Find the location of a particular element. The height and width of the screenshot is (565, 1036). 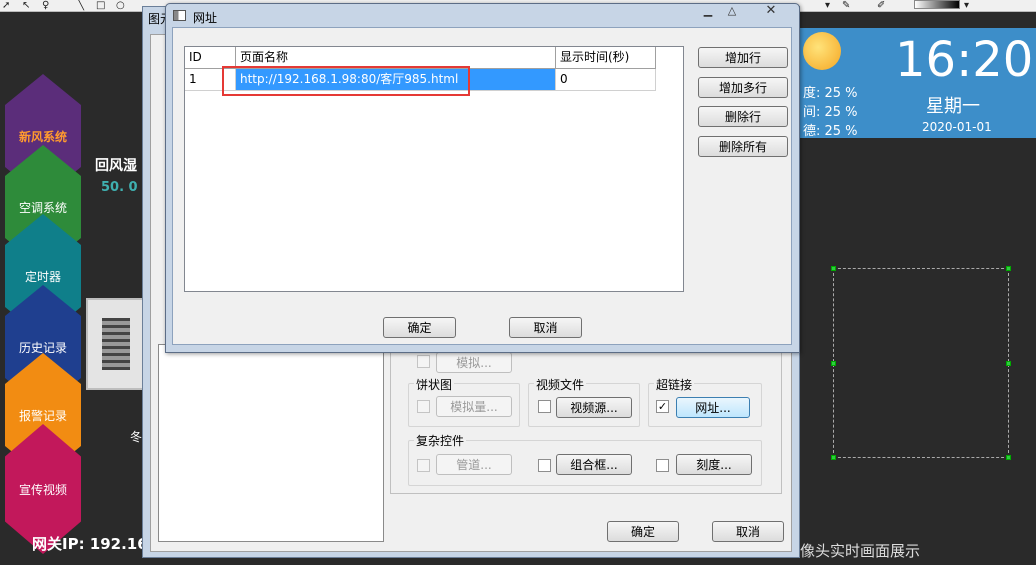

scale-checkbox is located at coordinates (662, 465).